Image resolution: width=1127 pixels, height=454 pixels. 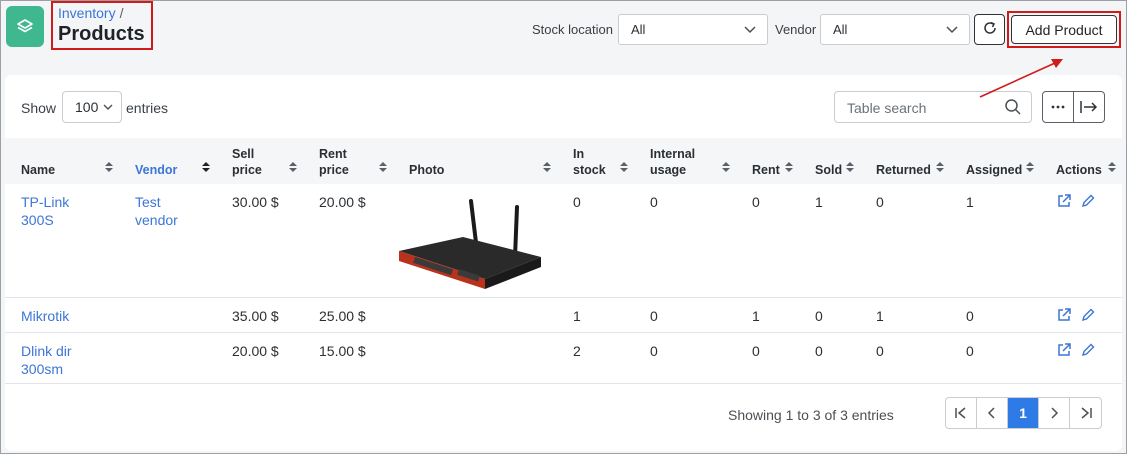 I want to click on search-icon, so click(x=1013, y=108).